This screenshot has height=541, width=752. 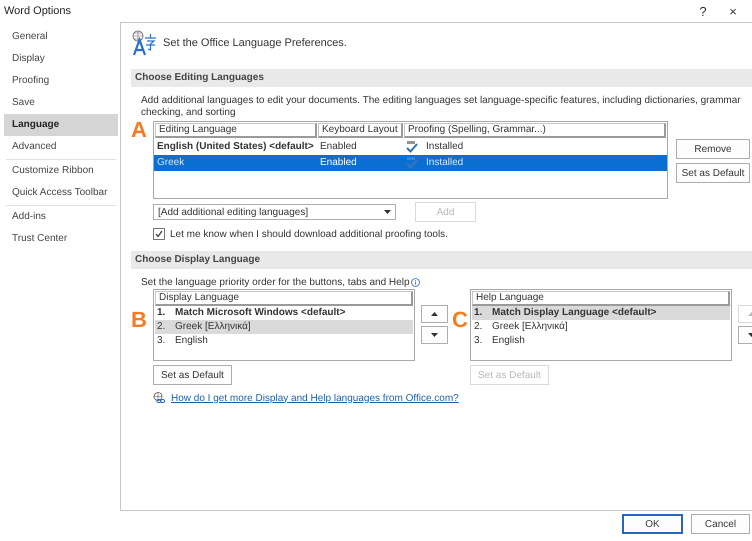 What do you see at coordinates (441, 107) in the screenshot?
I see `description-text: Add additional languages to edit your documents. The editing languages set language-specific features, including dictionaries, grammar checking, and sorting` at bounding box center [441, 107].